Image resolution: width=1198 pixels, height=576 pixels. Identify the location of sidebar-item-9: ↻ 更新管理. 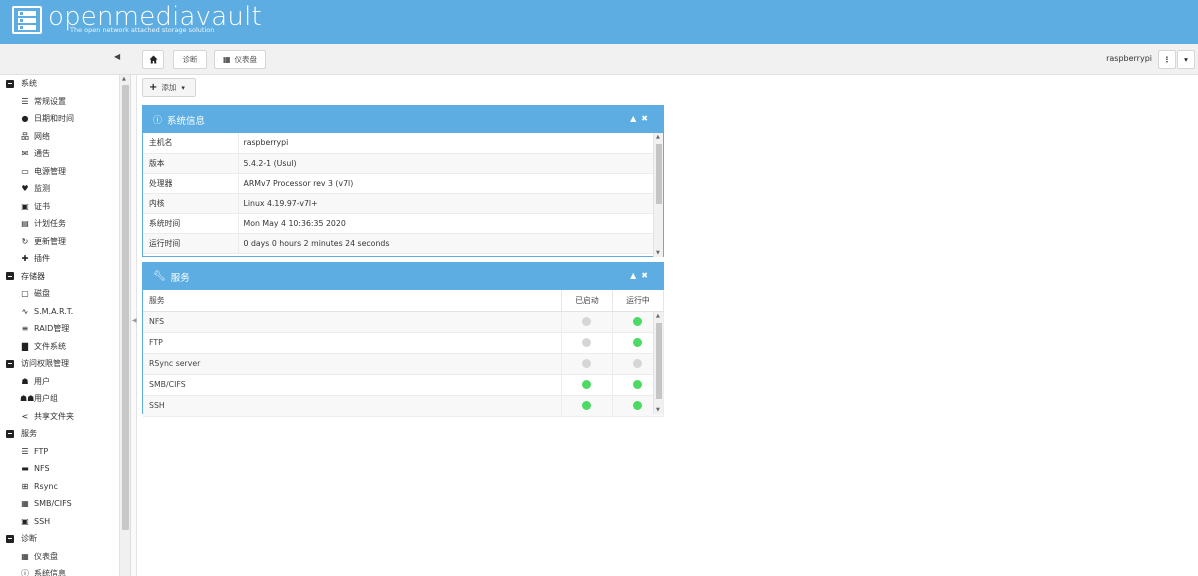
(43, 242).